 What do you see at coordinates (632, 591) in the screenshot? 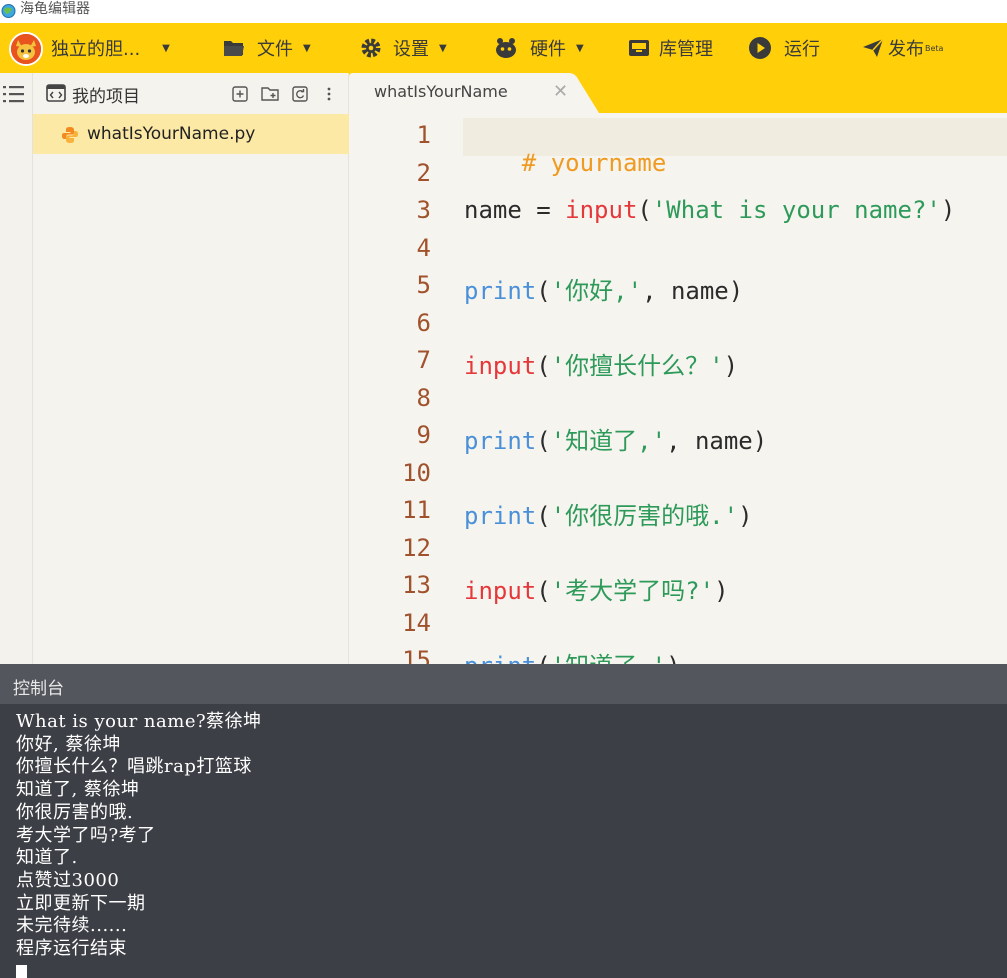
I see `string-literal: '考大学了吗?'` at bounding box center [632, 591].